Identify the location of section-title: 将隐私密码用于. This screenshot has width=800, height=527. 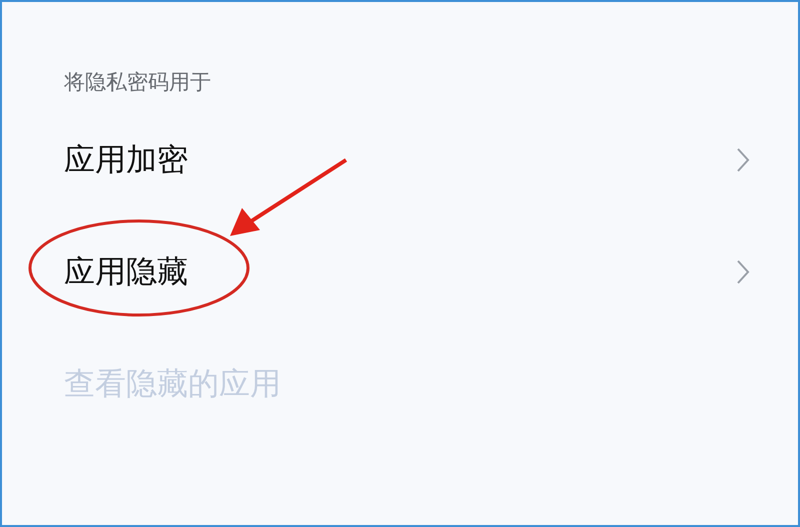
(137, 82).